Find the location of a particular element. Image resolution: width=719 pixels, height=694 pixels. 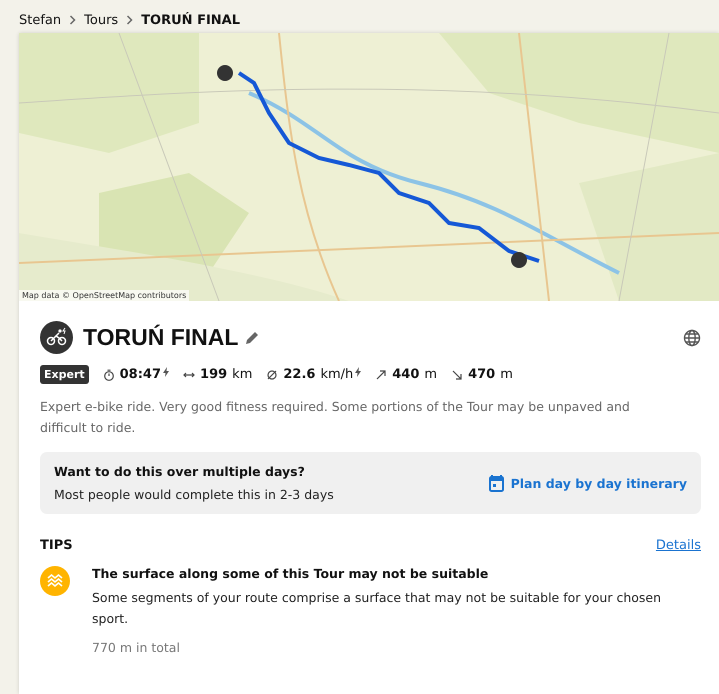

multiday-question: Want to do this over multiple days? is located at coordinates (180, 471).